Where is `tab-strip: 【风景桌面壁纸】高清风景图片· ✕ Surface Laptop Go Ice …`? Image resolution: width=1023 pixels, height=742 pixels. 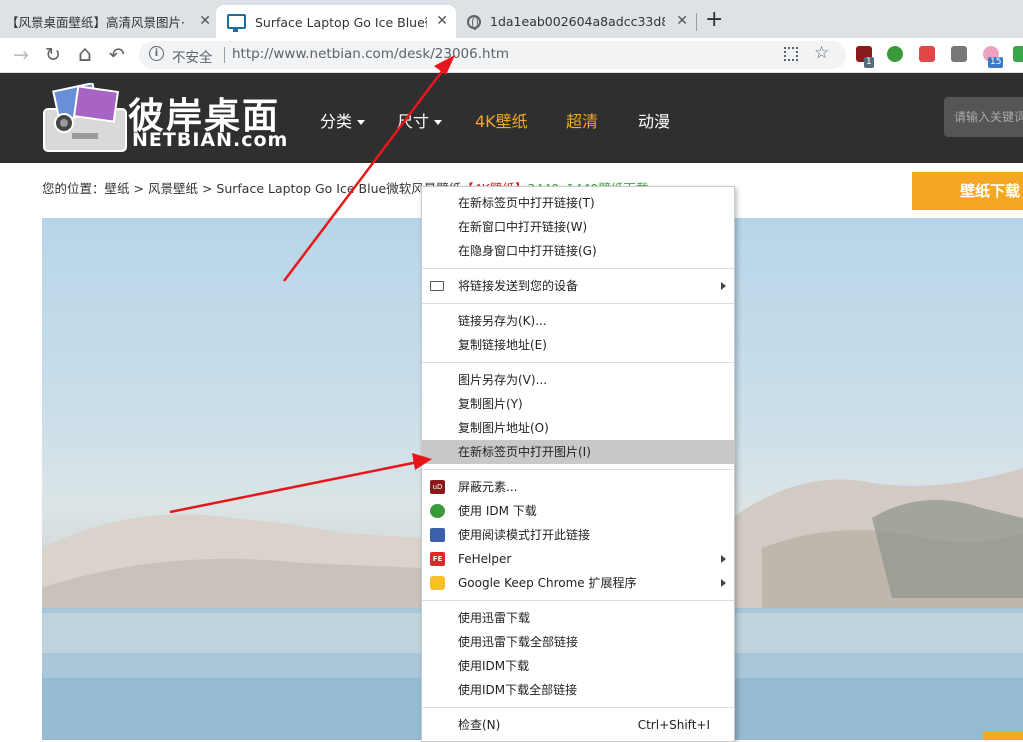
tab-strip: 【风景桌面壁纸】高清风景图片· ✕ Surface Laptop Go Ice … is located at coordinates (511, 19).